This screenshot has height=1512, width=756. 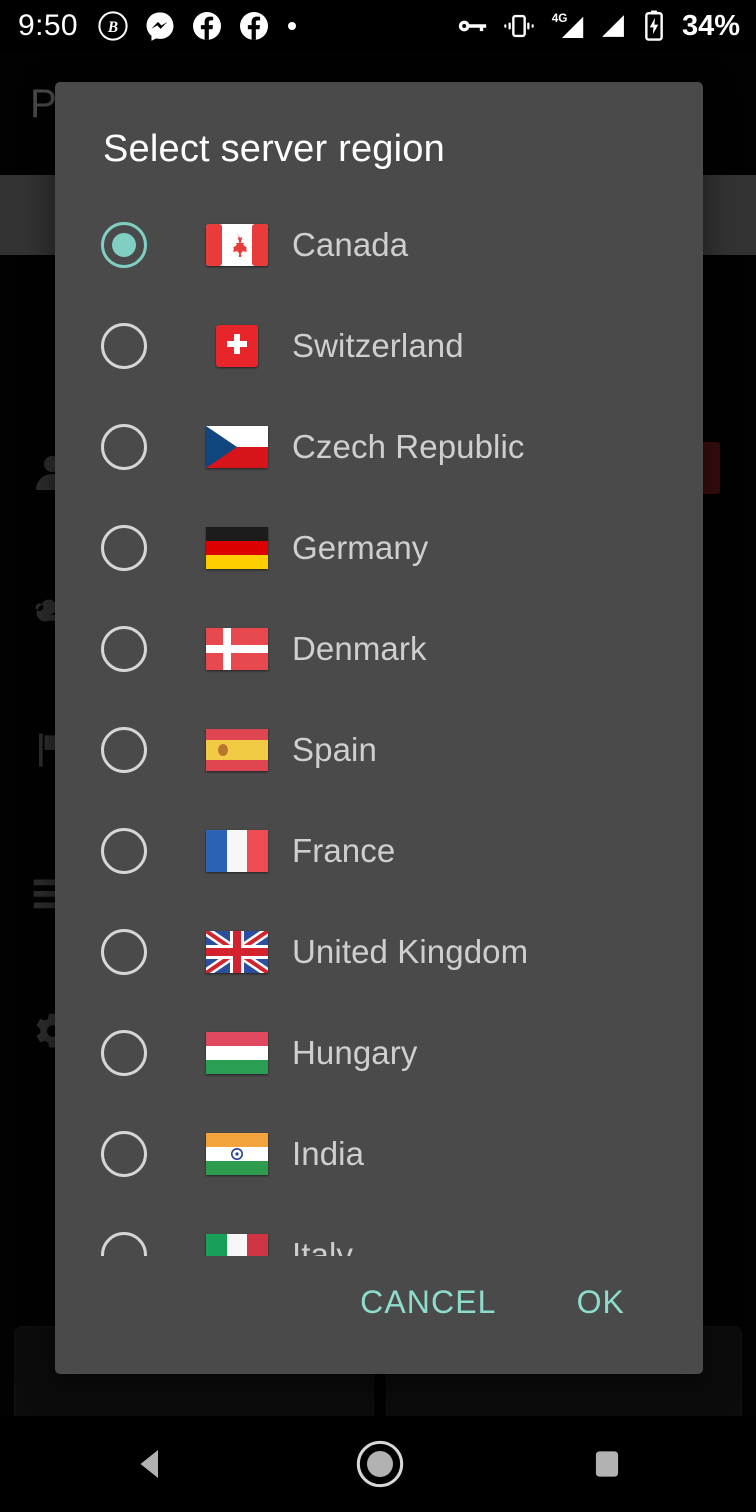 What do you see at coordinates (568, 25) in the screenshot?
I see `signal-4g-icon: 4G` at bounding box center [568, 25].